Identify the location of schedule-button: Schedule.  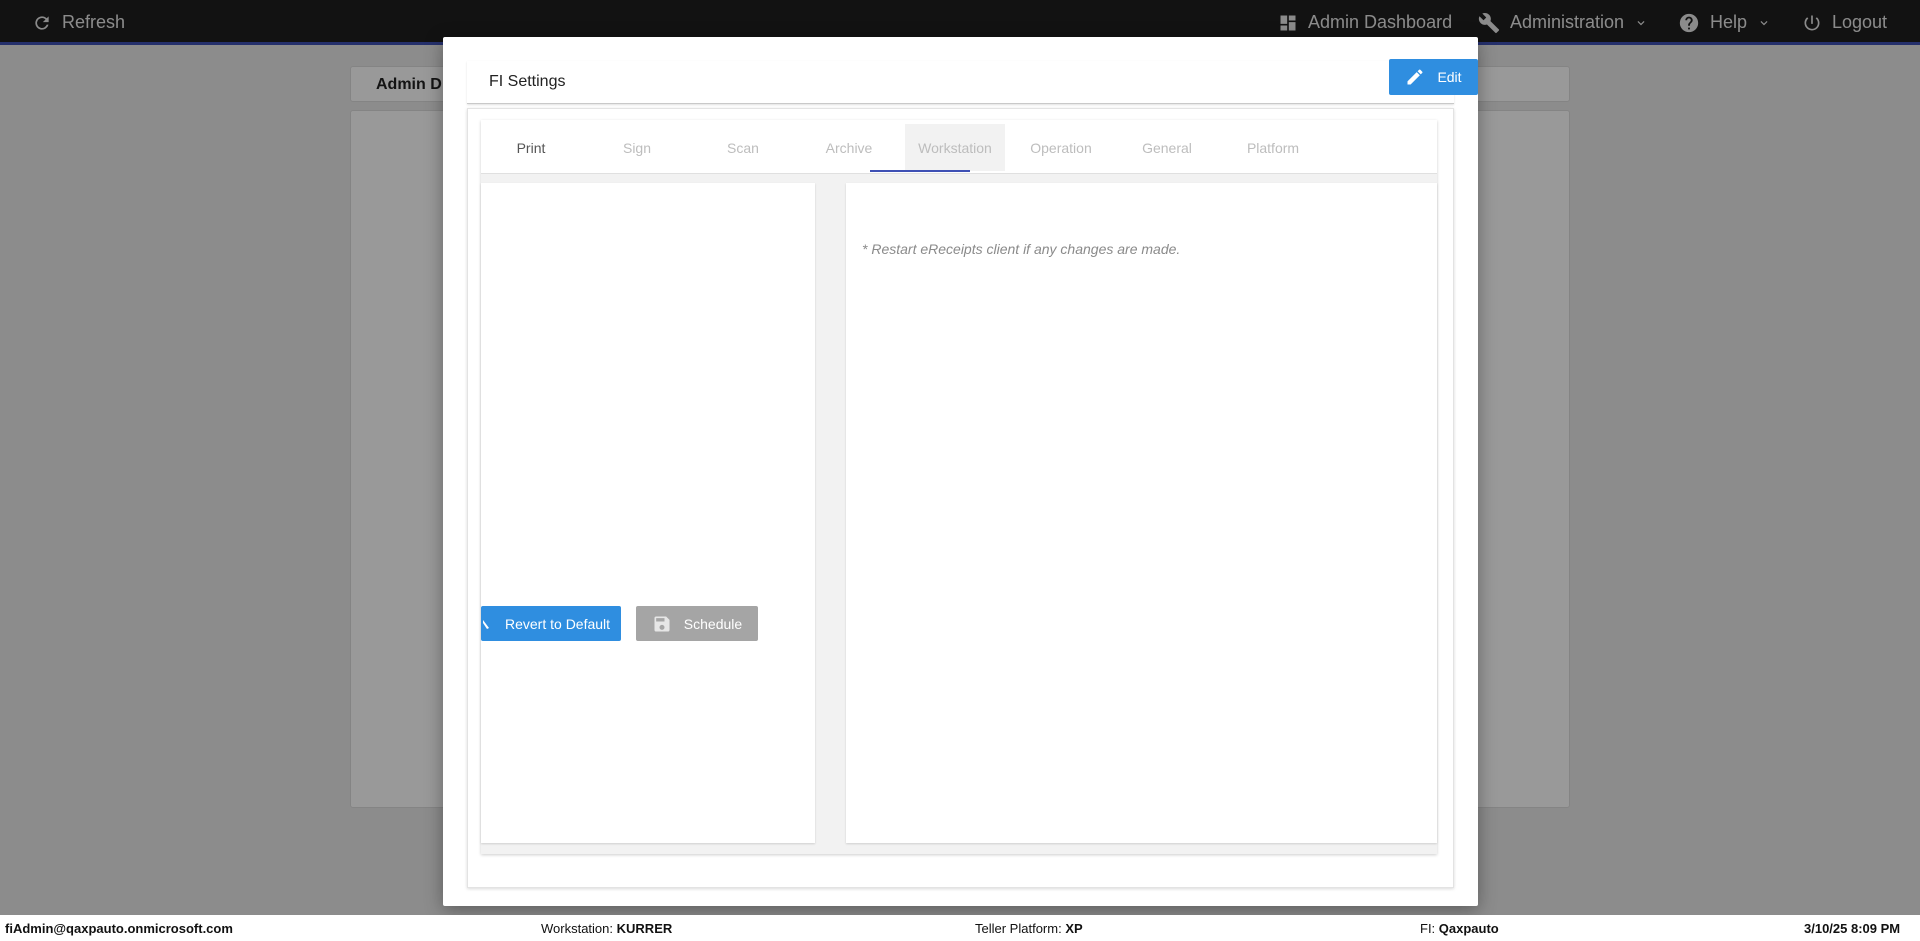
(697, 623).